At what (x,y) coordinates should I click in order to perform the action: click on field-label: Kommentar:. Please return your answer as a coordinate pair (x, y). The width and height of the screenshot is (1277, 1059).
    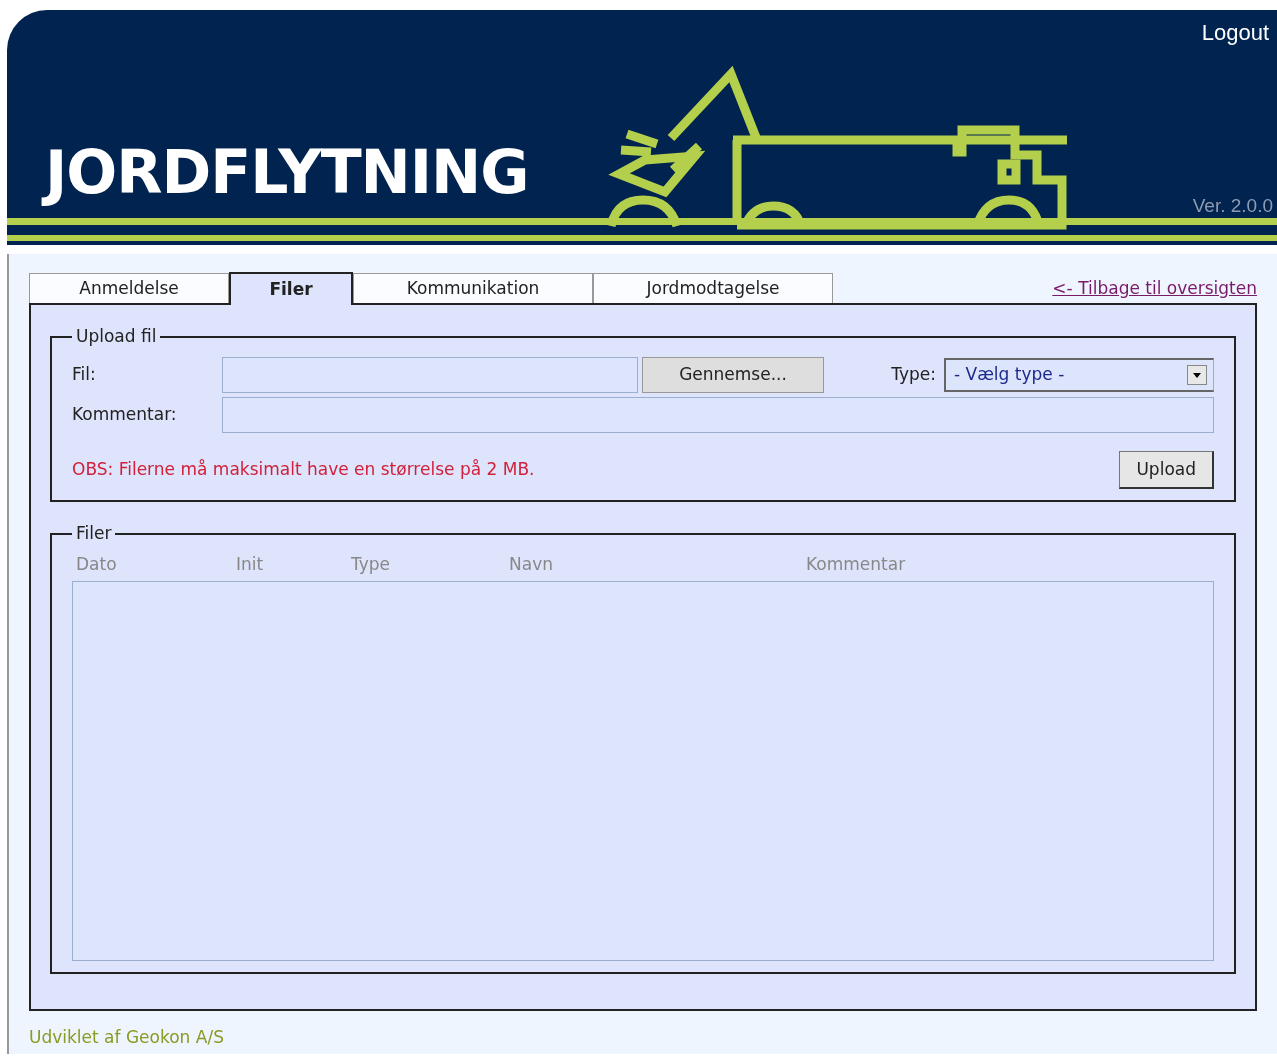
    Looking at the image, I should click on (125, 415).